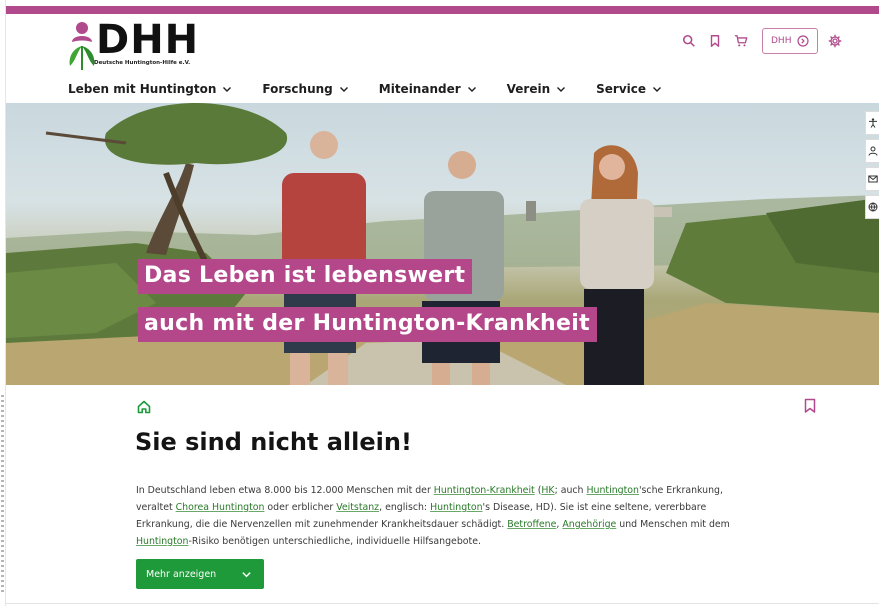 This screenshot has height=606, width=879. Describe the element at coordinates (484, 490) in the screenshot. I see `link-huntington-krankheit: Huntington-Krankheit` at that location.